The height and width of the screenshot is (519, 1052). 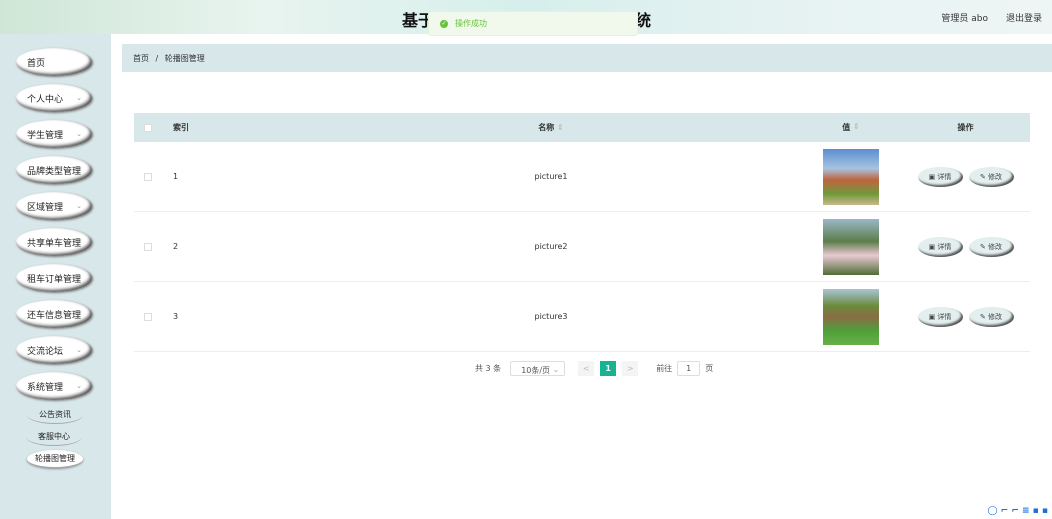 I want to click on sidebar-item-label: 共享单车管理, so click(x=54, y=243).